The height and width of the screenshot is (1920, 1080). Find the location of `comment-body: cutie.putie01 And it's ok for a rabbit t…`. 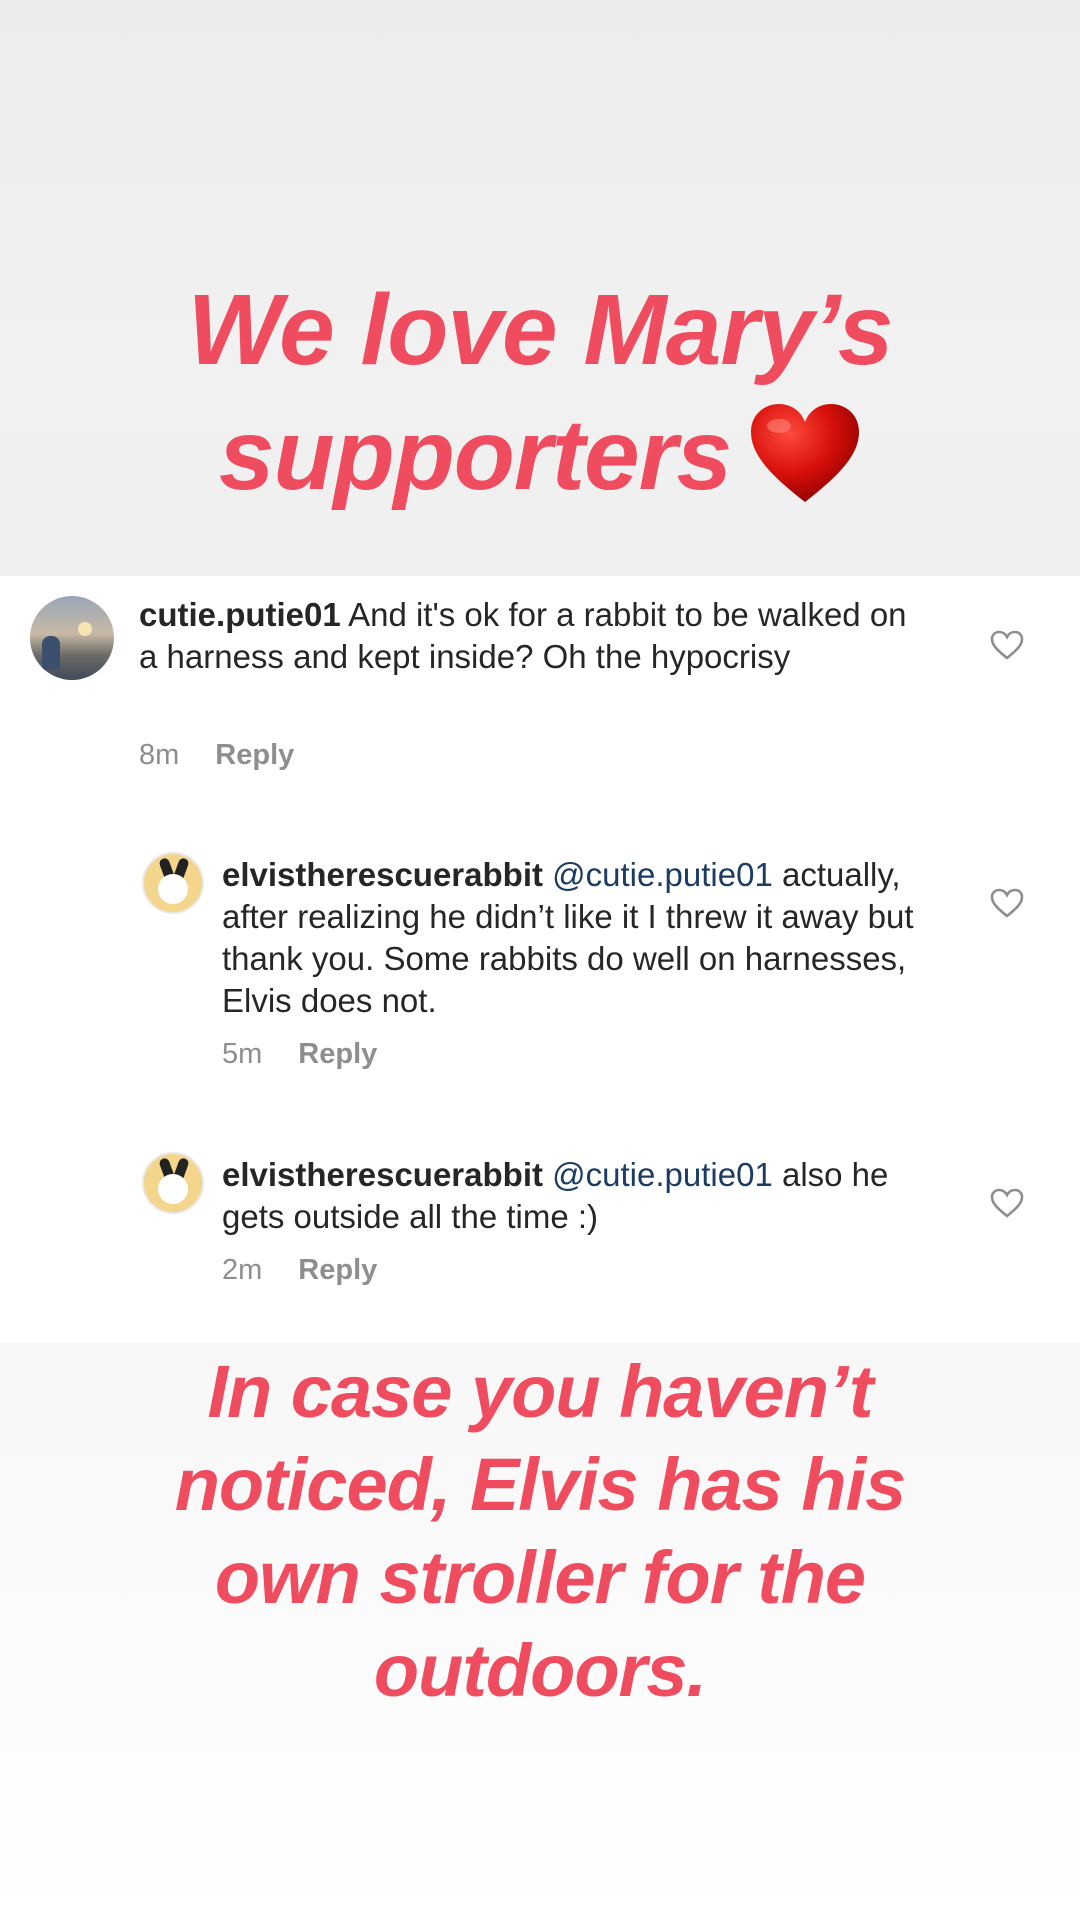

comment-body: cutie.putie01 And it's ok for a rabbit t… is located at coordinates (529, 636).